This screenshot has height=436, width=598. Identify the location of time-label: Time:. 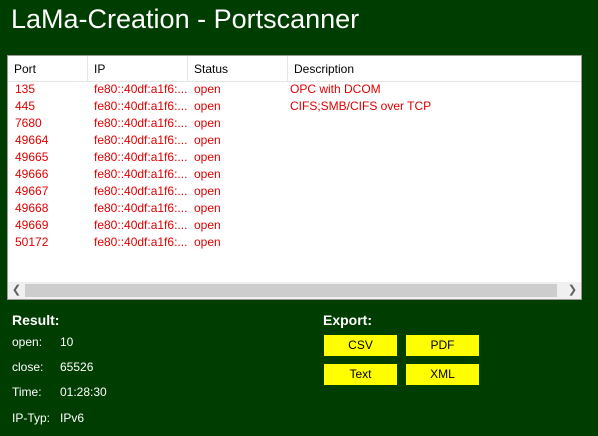
(27, 392).